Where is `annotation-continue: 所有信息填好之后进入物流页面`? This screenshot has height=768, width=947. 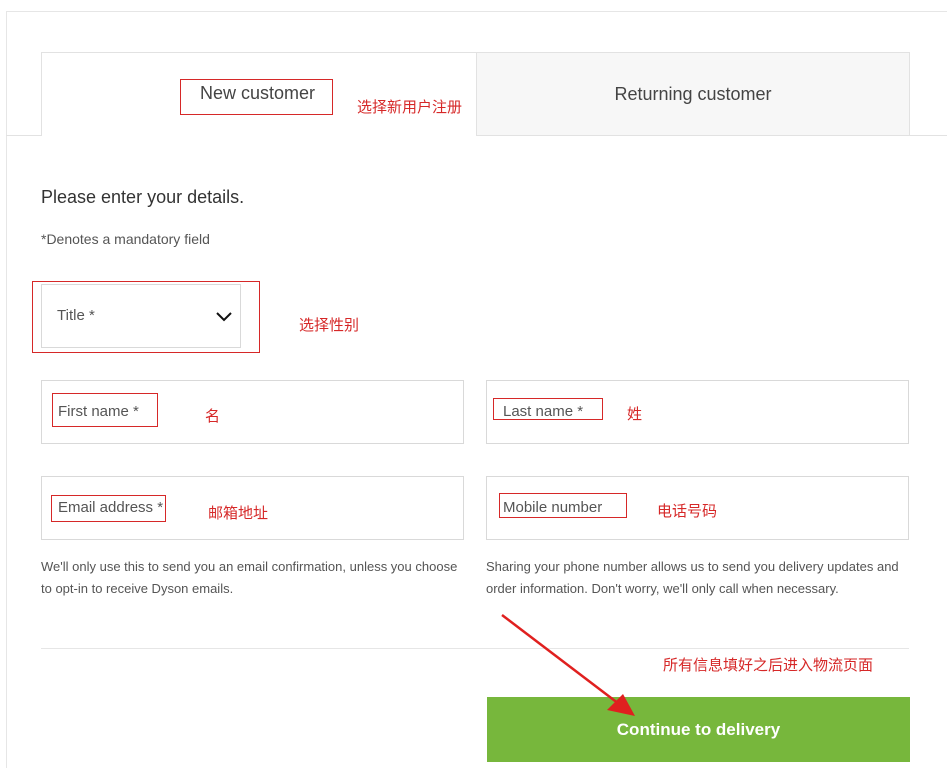 annotation-continue: 所有信息填好之后进入物流页面 is located at coordinates (768, 665).